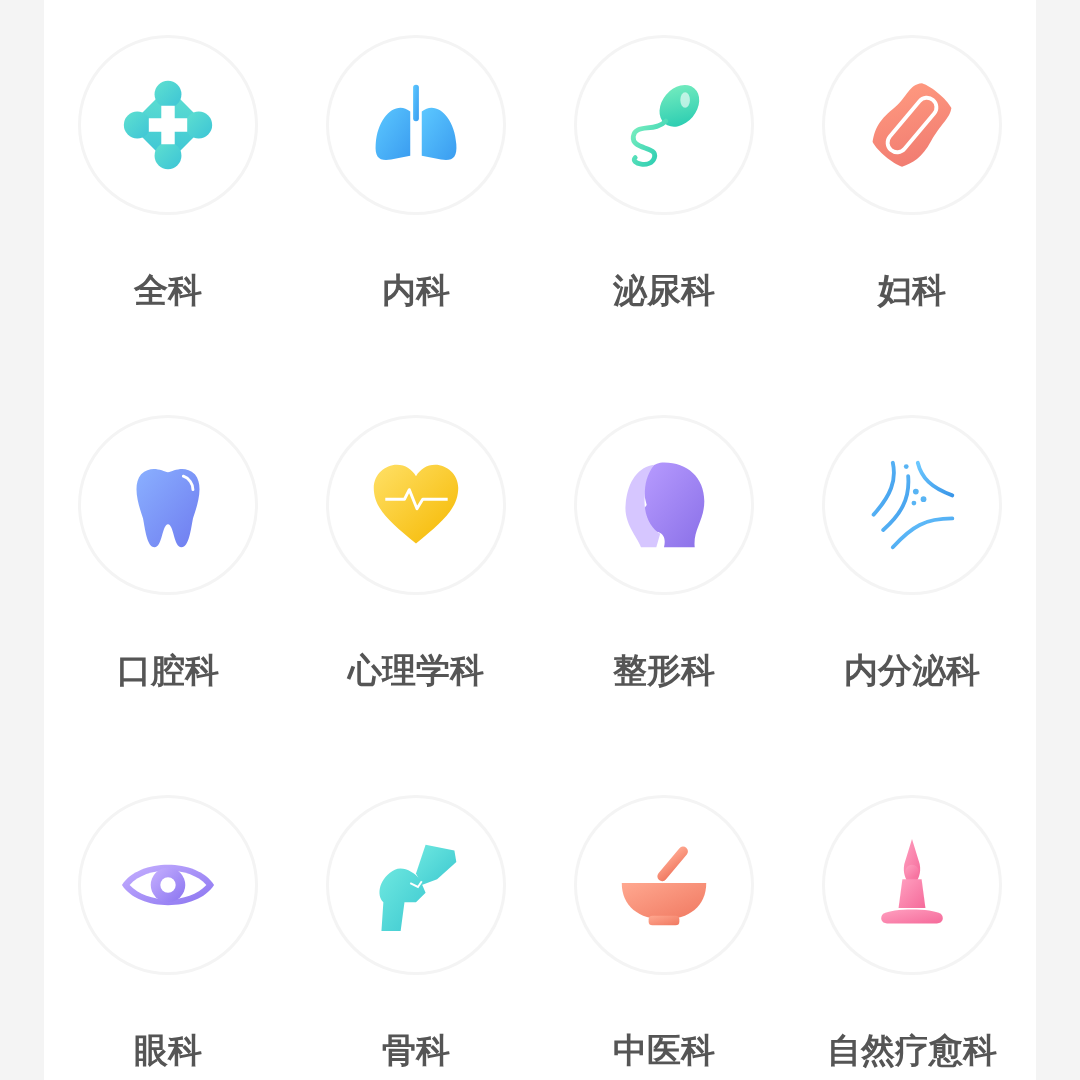 The width and height of the screenshot is (1080, 1080). I want to click on department-label: 整形科, so click(664, 670).